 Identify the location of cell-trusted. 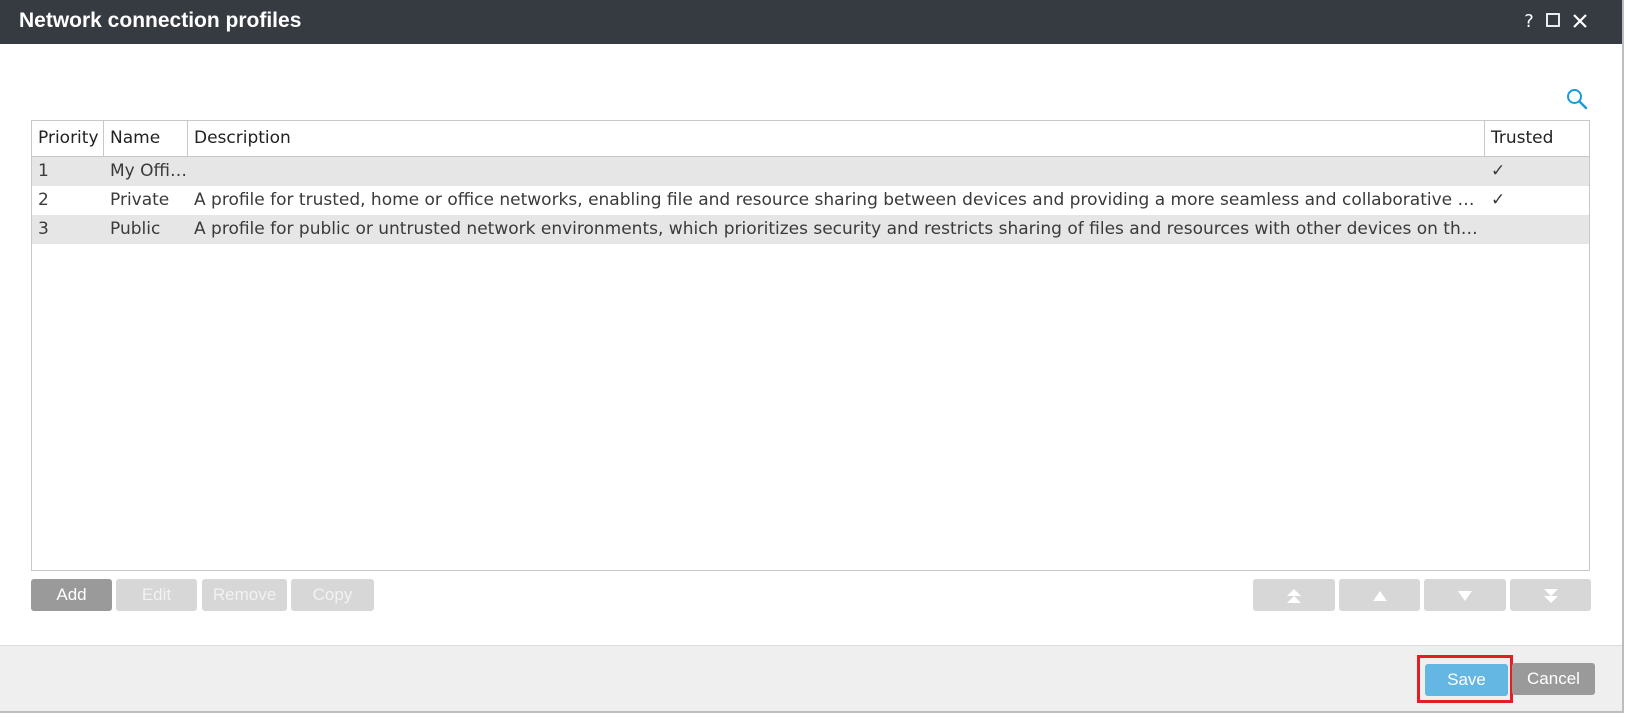
(1537, 229).